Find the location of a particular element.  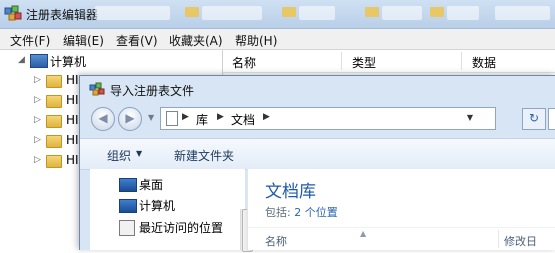

search-input is located at coordinates (551, 119).